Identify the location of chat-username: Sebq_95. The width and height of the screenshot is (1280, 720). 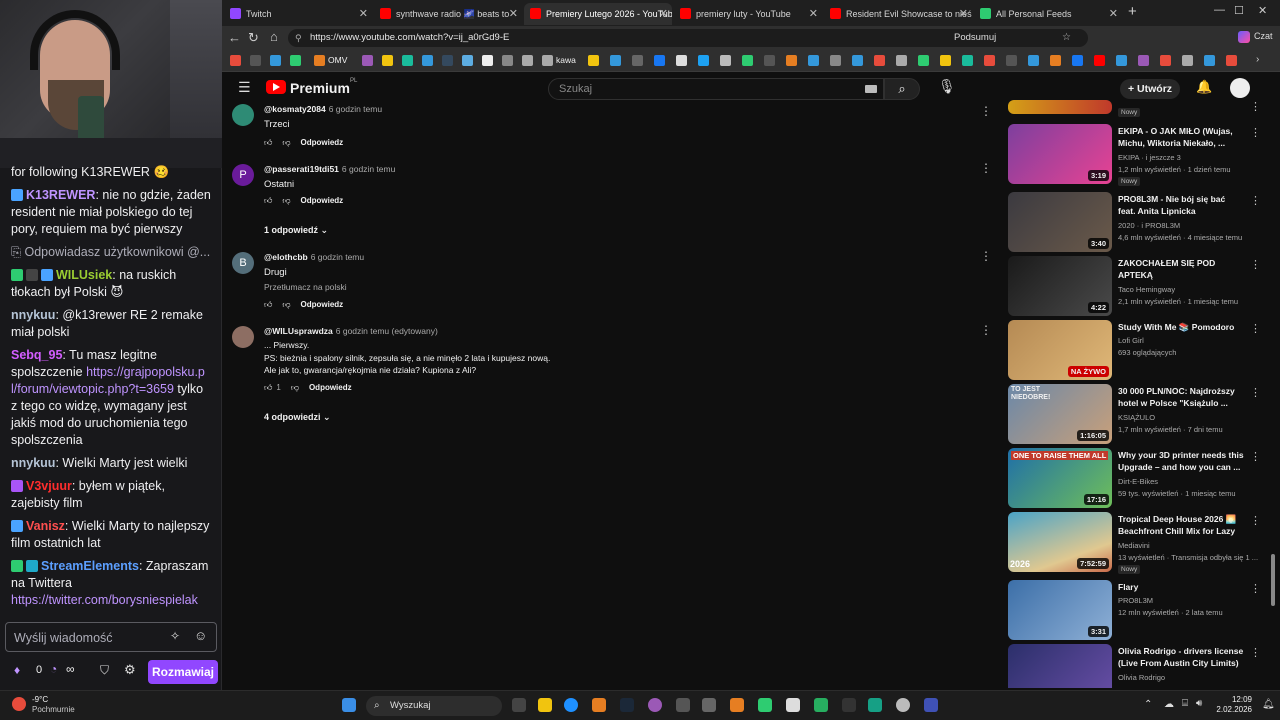
(36, 355).